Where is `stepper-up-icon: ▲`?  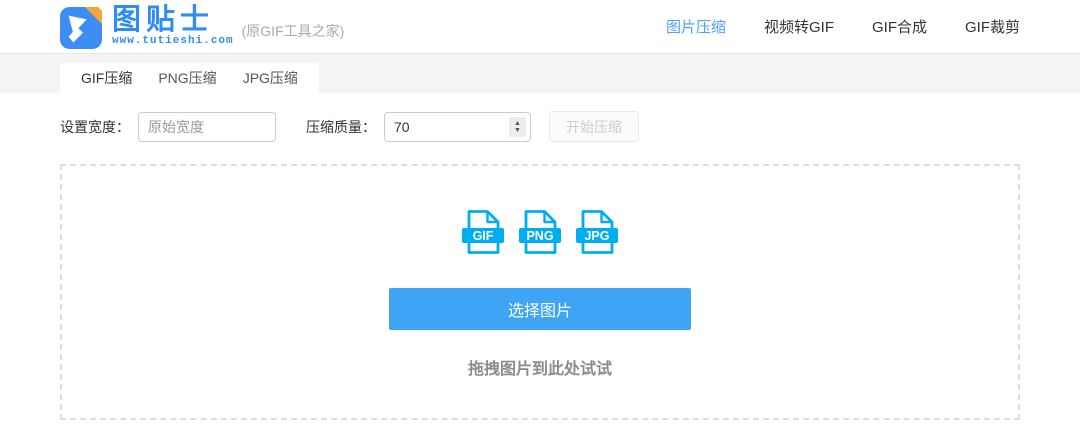 stepper-up-icon: ▲ is located at coordinates (517, 123).